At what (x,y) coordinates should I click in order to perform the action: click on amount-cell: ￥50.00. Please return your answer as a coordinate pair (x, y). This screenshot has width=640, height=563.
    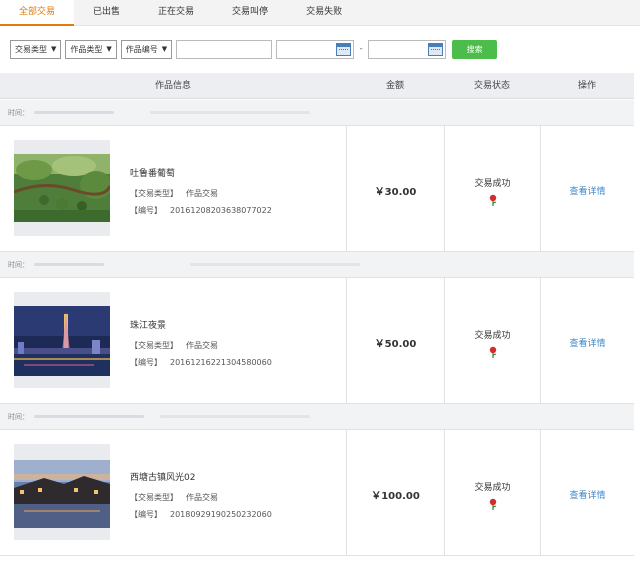
    Looking at the image, I should click on (395, 340).